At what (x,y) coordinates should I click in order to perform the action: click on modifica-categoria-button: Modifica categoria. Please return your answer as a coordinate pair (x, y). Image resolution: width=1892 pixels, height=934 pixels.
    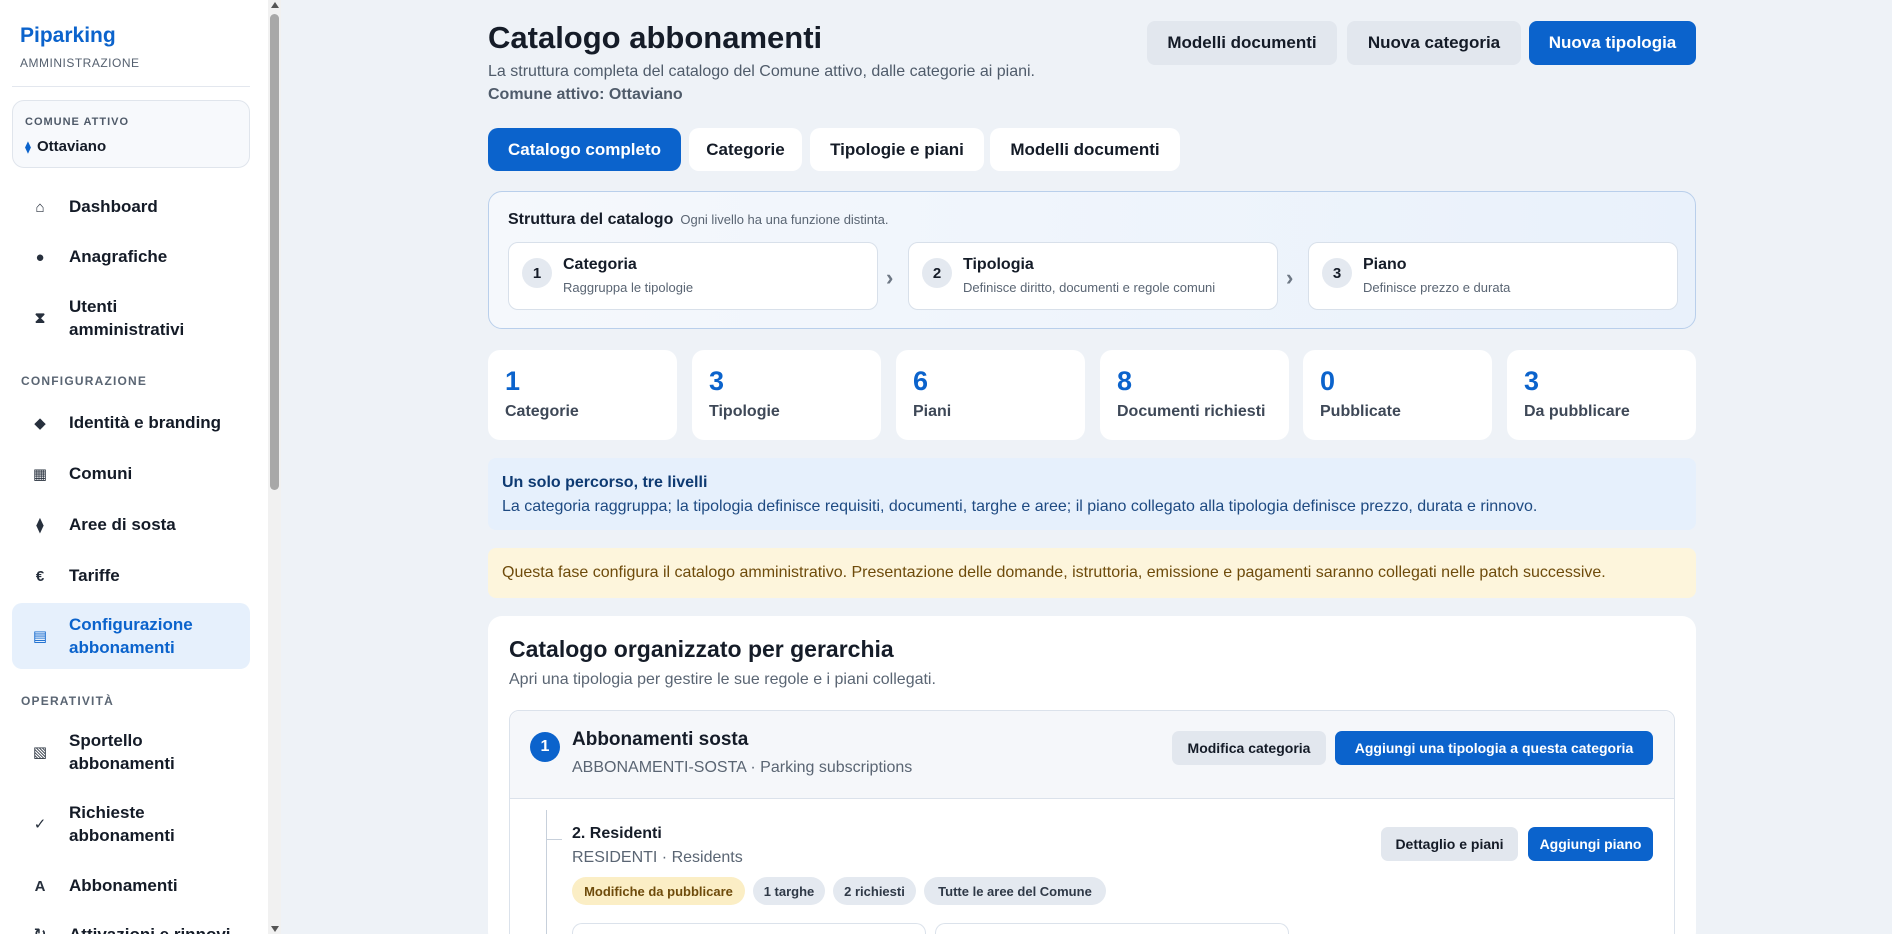
    Looking at the image, I should click on (1249, 748).